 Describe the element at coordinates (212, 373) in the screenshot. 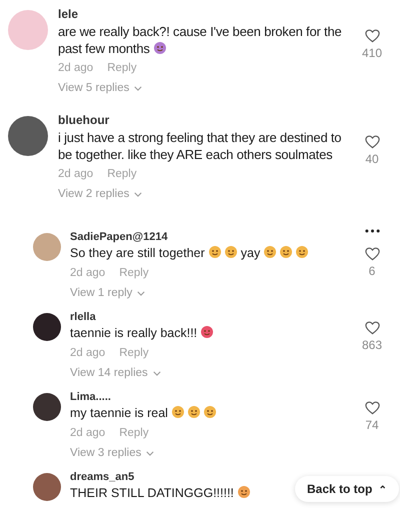

I see `view-replies-link: View 14 replies` at that location.